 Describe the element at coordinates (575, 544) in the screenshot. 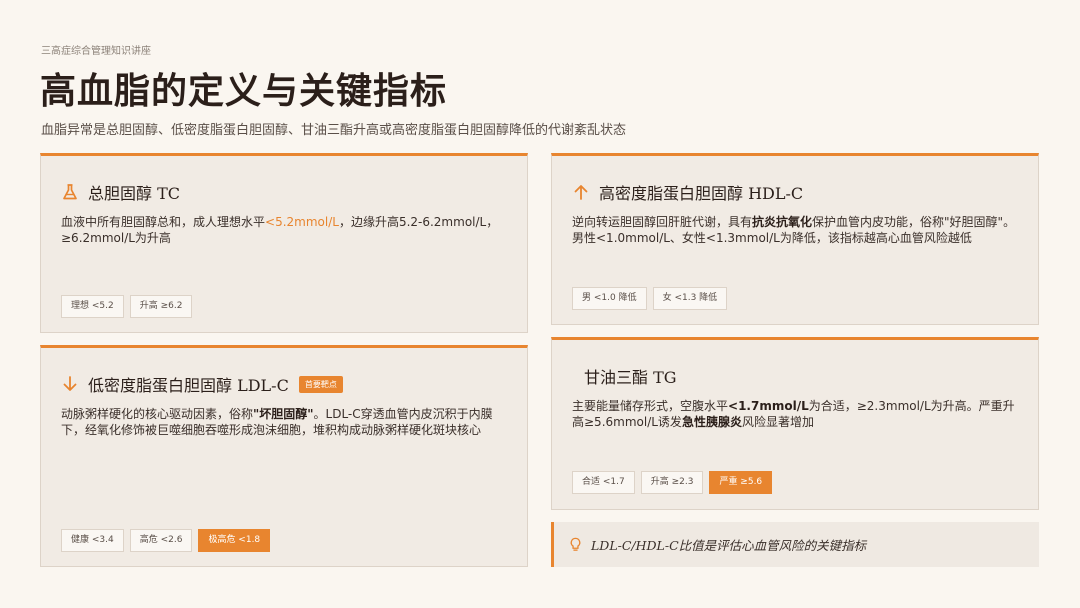

I see `lightbulb-icon` at that location.